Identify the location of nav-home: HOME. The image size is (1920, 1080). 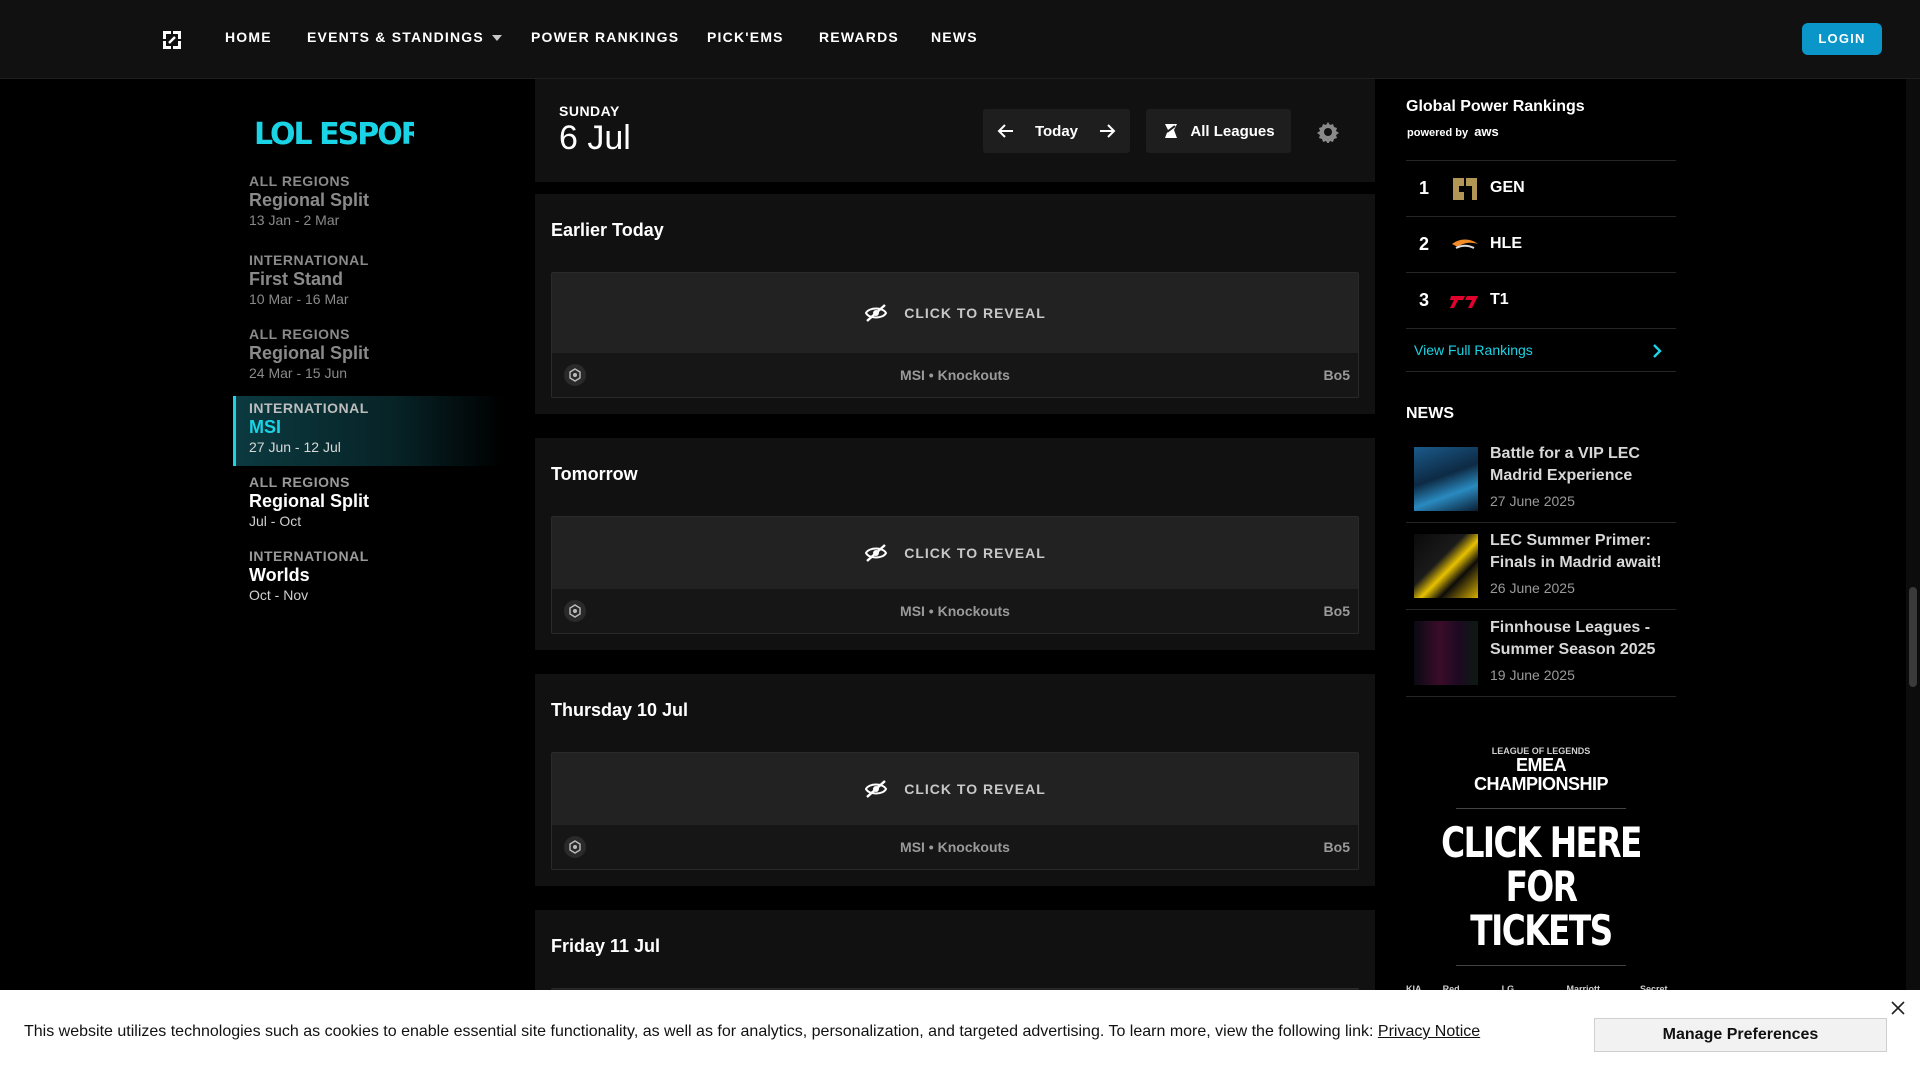
(248, 37).